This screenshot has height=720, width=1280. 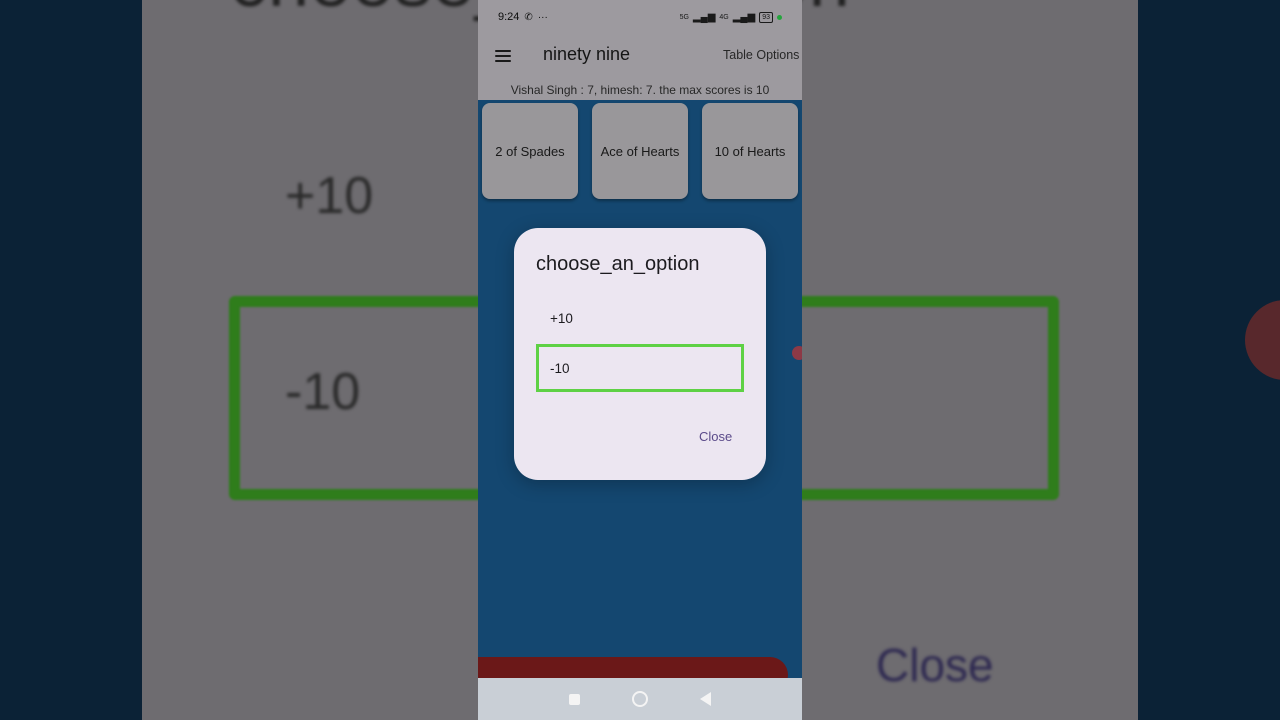 What do you see at coordinates (323, 392) in the screenshot?
I see `background-zoom-minus: -10` at bounding box center [323, 392].